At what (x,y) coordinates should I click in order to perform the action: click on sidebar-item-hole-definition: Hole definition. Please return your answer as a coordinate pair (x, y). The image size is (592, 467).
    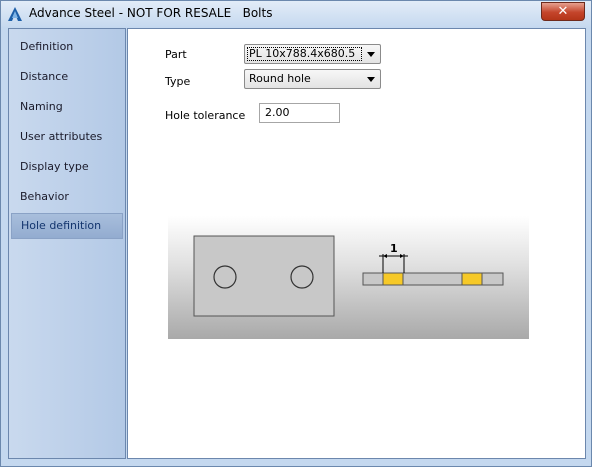
    Looking at the image, I should click on (67, 226).